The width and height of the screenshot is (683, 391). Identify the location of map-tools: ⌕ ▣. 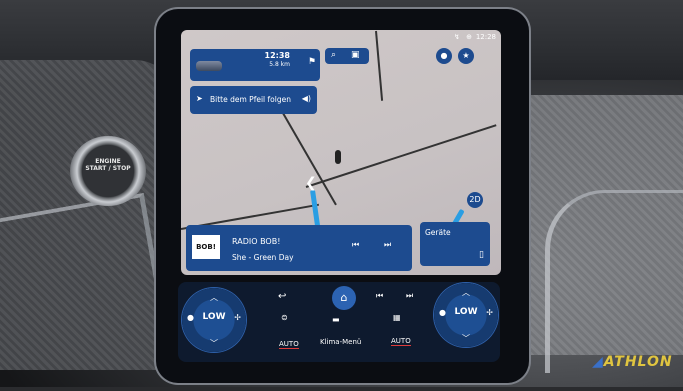
(347, 56).